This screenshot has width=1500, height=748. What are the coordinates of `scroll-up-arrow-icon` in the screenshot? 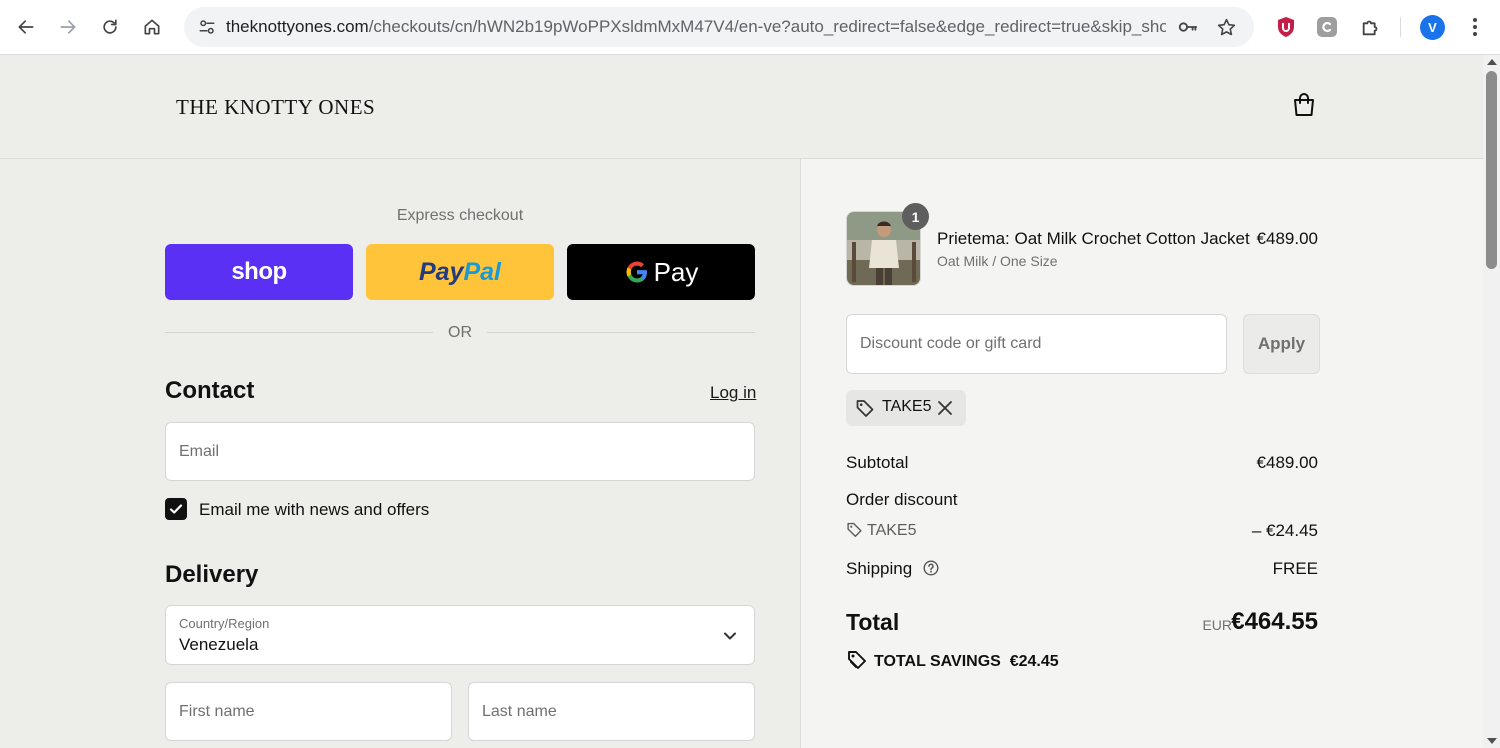 It's located at (1492, 62).